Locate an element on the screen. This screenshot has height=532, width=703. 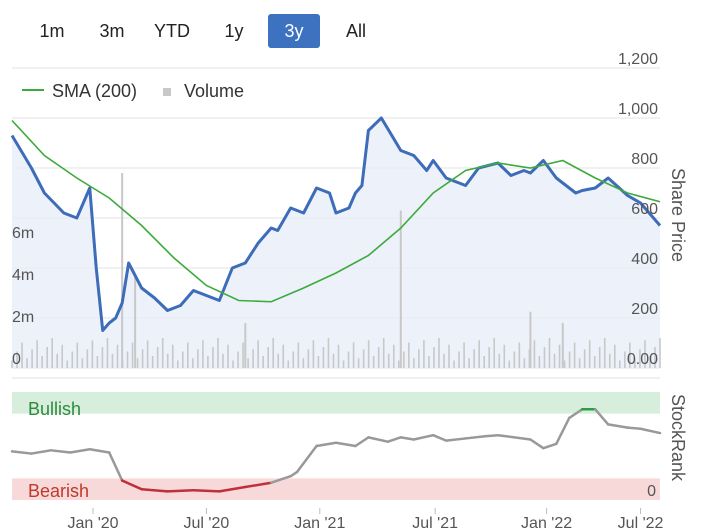
x-tick-label: Jul '22 is located at coordinates (641, 523).